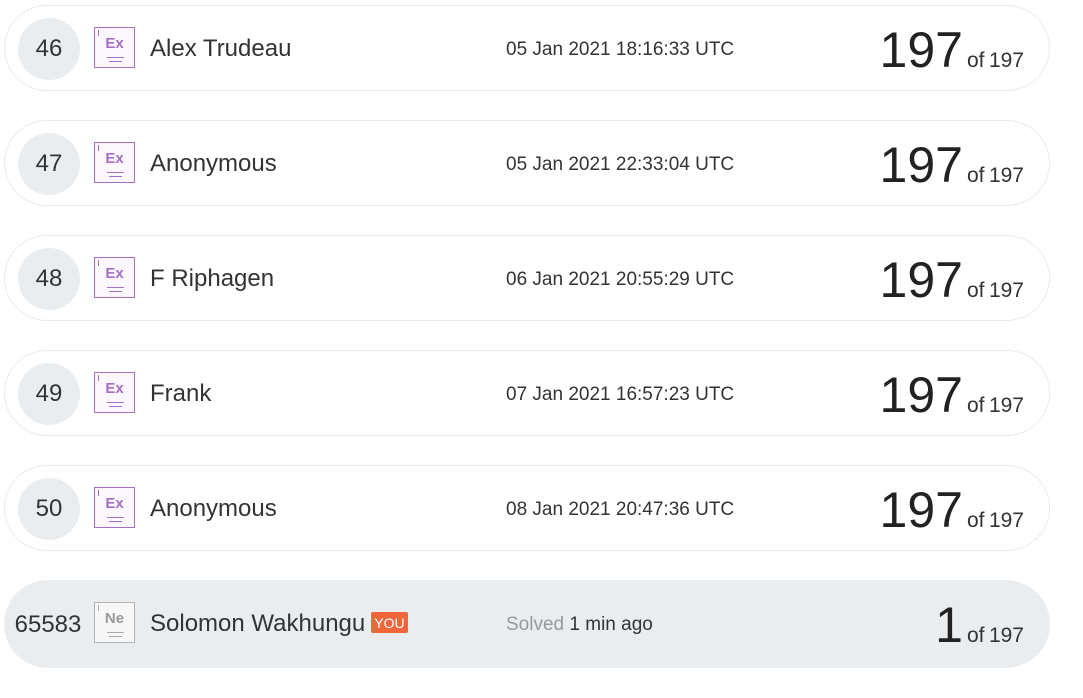 This screenshot has width=1083, height=698. I want to click on novice-badge-icon: Ne, so click(114, 622).